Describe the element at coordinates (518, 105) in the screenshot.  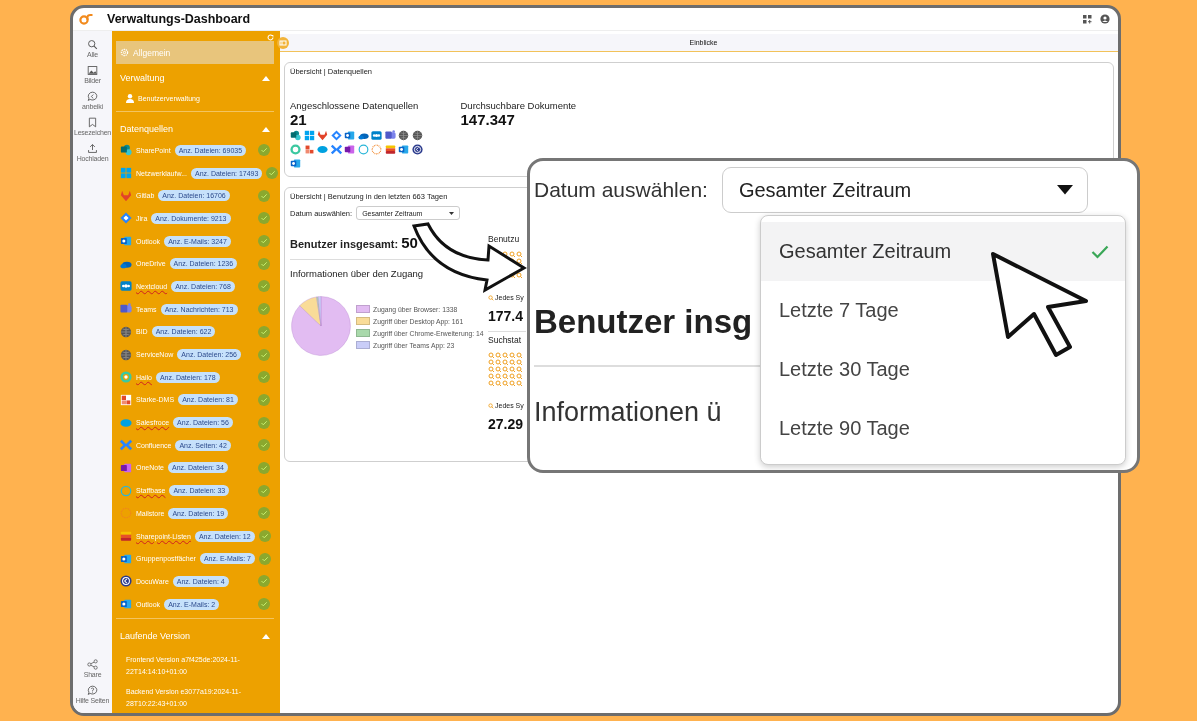
I see `stat-label: Durchsuchbare Dokumente` at that location.